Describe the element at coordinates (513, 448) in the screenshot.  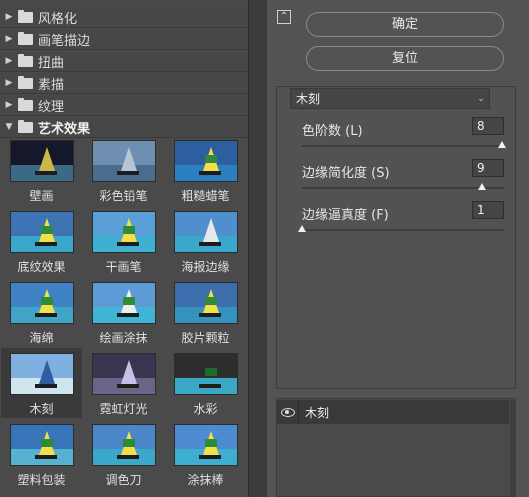
I see `layers-scrollbar` at that location.